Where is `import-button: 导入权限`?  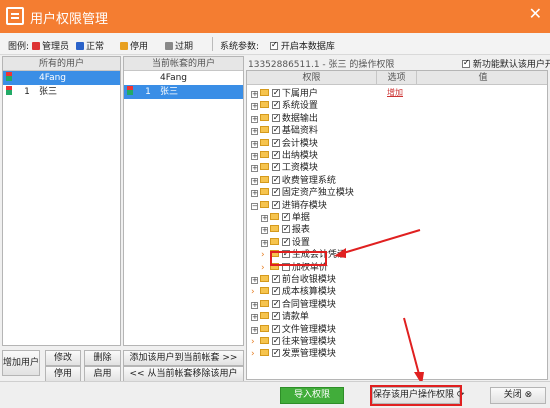 import-button: 导入权限 is located at coordinates (312, 395).